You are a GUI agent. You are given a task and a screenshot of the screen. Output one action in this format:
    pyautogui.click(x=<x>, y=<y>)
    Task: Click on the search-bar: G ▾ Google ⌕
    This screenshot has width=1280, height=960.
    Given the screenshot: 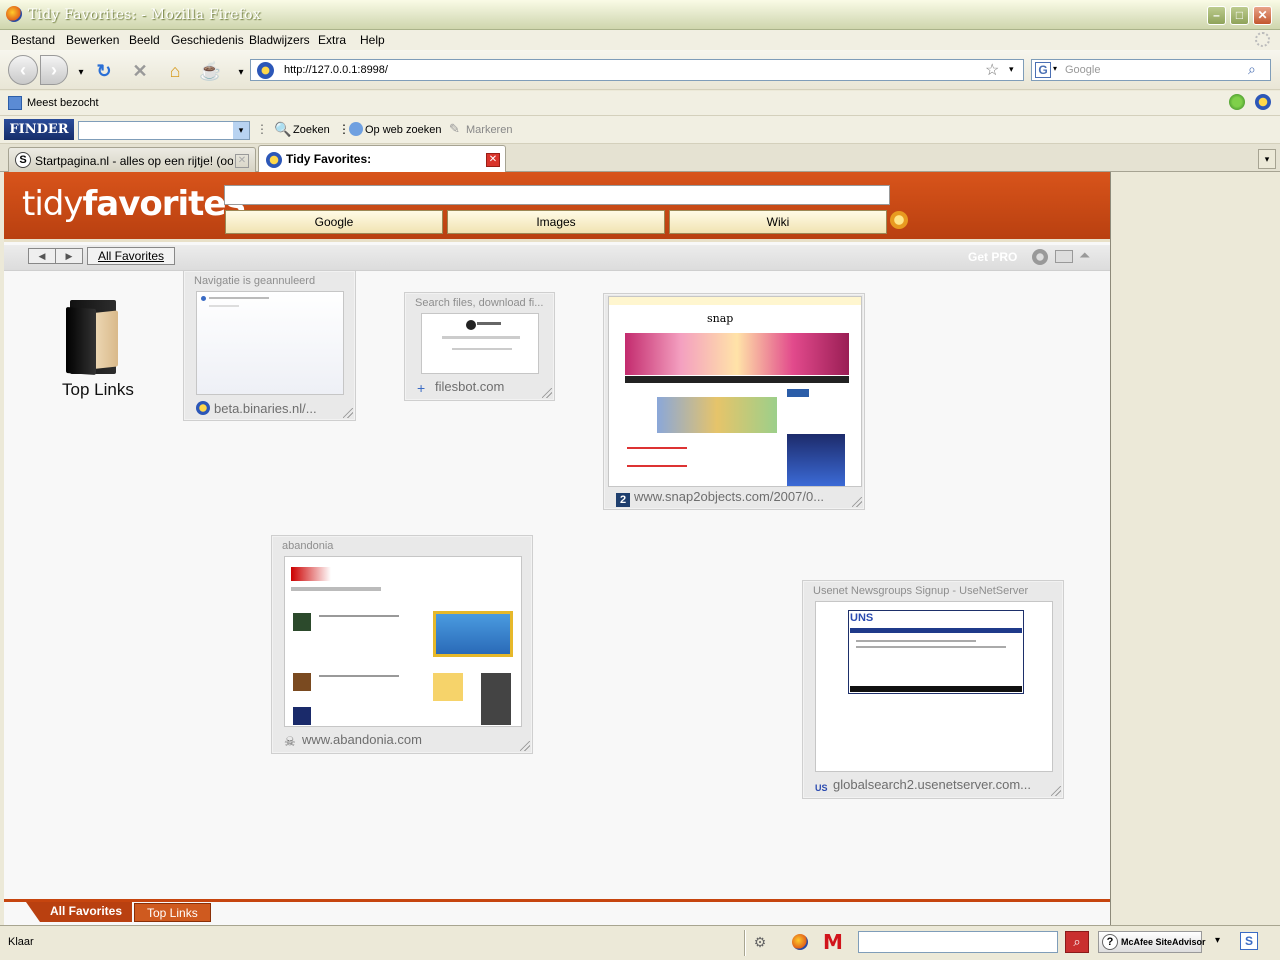 What is the action you would take?
    pyautogui.click(x=1151, y=70)
    